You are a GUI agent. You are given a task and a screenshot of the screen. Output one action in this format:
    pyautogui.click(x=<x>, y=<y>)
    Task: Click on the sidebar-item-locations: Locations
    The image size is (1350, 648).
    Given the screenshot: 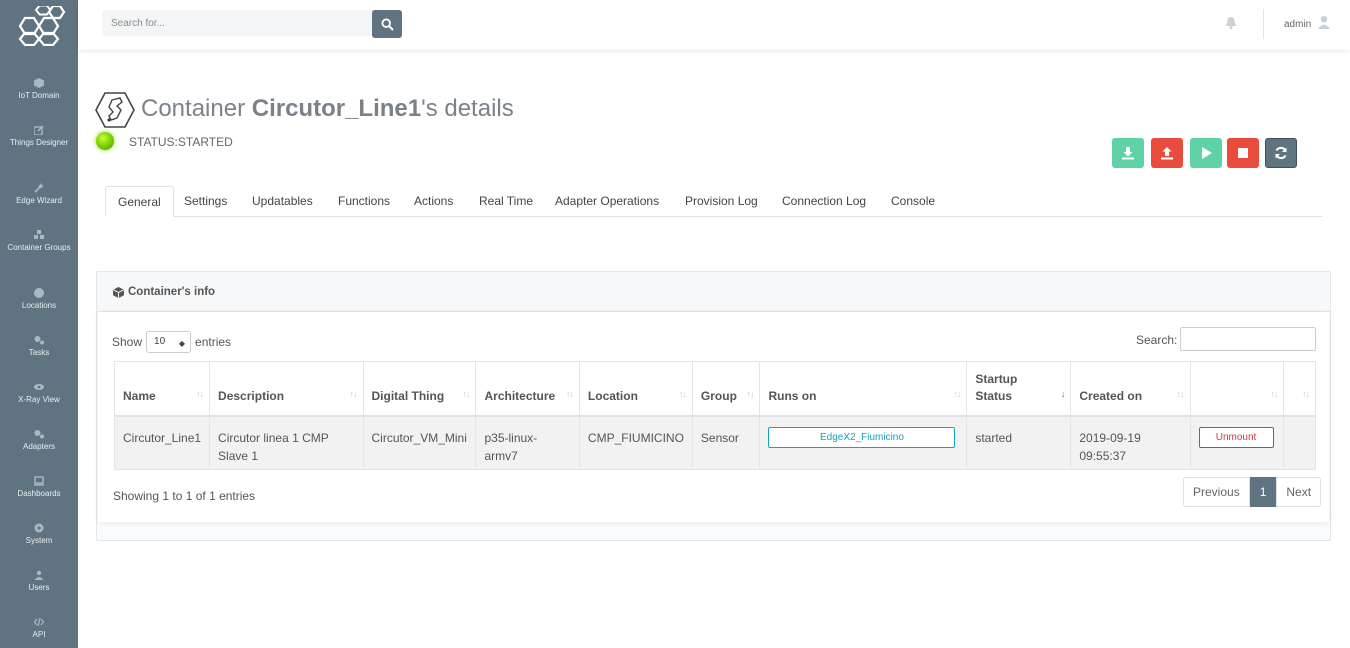 What is the action you would take?
    pyautogui.click(x=39, y=300)
    